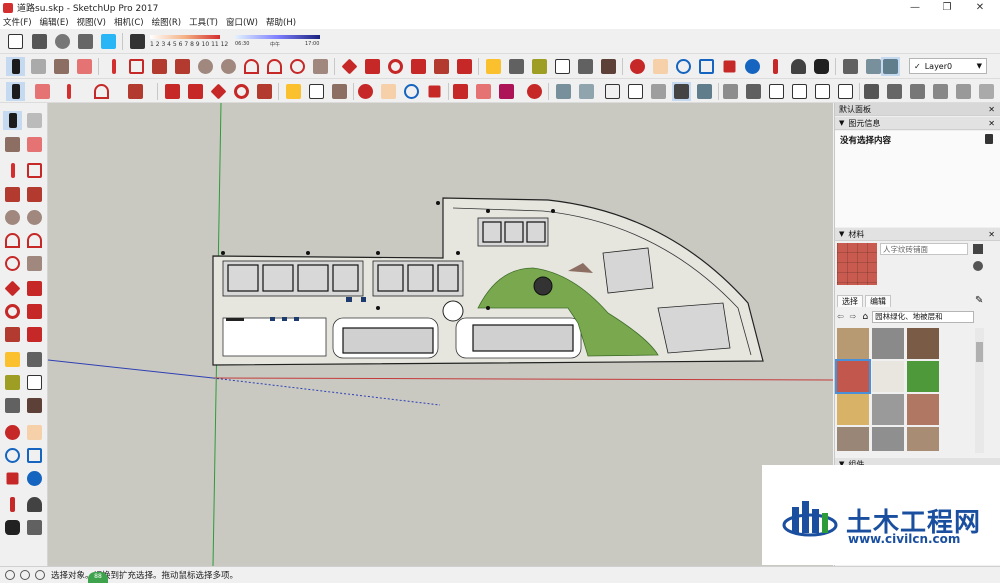  Describe the element at coordinates (228, 66) in the screenshot. I see `polygon-button` at that location.